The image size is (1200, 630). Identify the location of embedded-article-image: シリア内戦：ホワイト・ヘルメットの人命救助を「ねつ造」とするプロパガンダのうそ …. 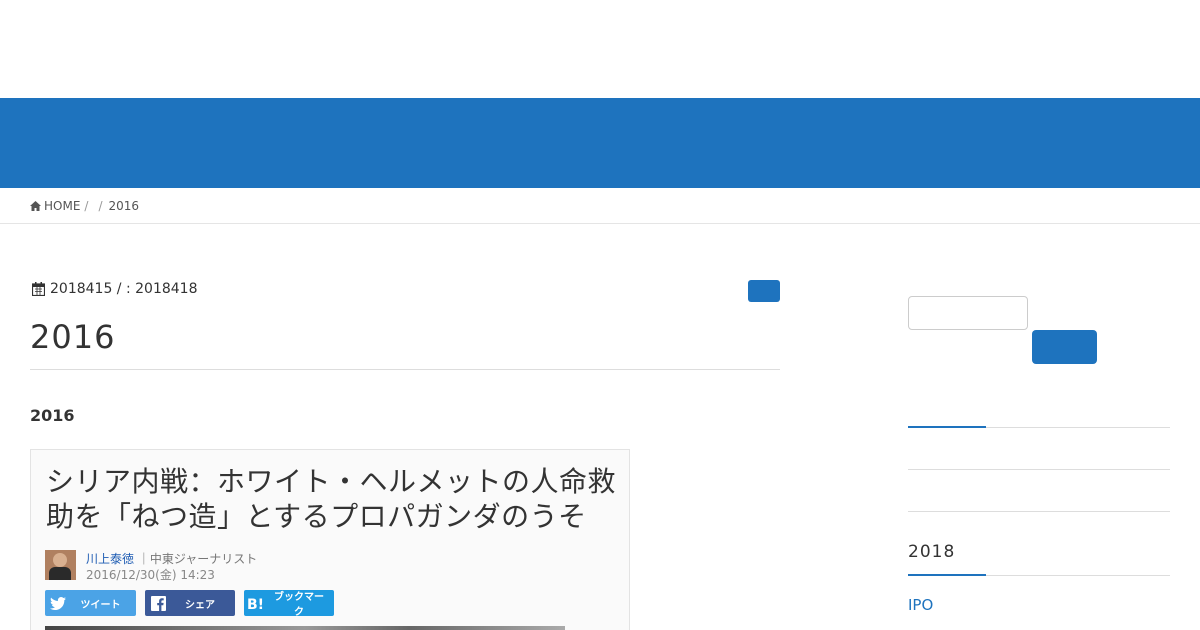
(330, 539).